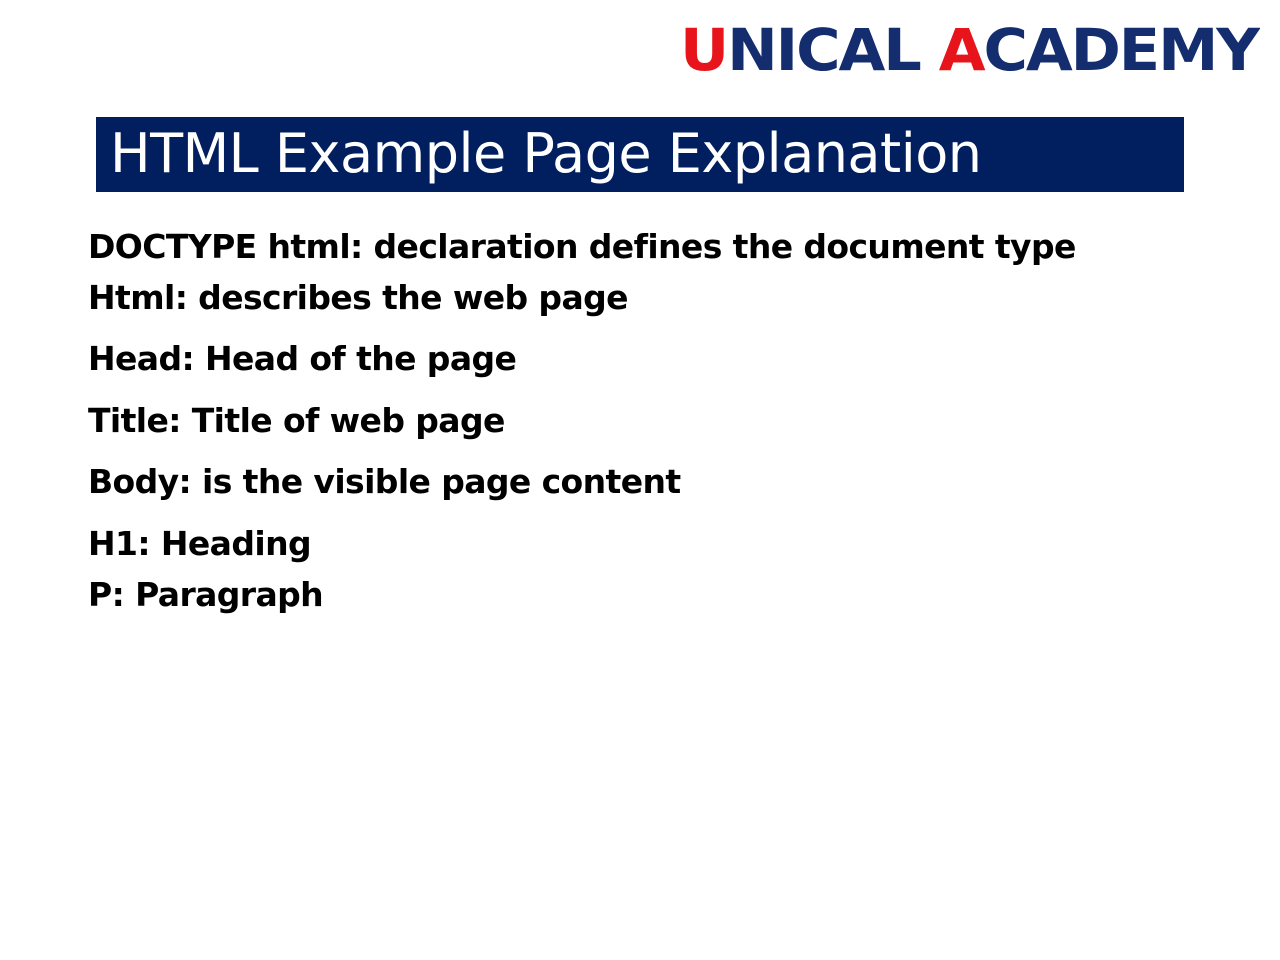 The width and height of the screenshot is (1280, 960). Describe the element at coordinates (302, 358) in the screenshot. I see `line-head: Head: Head of the page` at that location.